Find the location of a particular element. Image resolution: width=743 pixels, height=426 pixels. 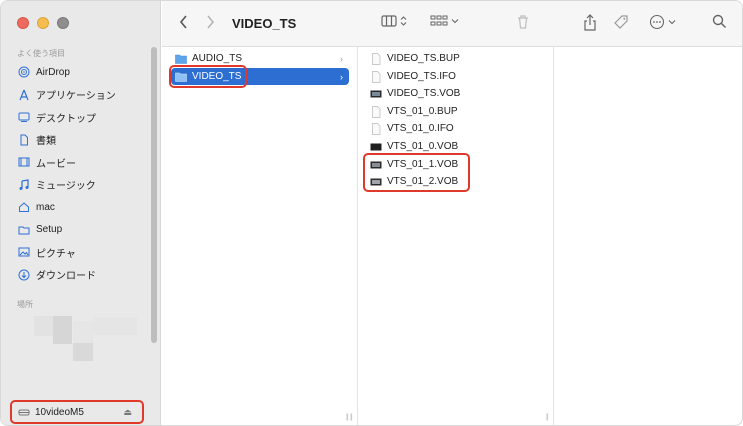

sidebar-item-label: デスクトップ is located at coordinates (66, 119).